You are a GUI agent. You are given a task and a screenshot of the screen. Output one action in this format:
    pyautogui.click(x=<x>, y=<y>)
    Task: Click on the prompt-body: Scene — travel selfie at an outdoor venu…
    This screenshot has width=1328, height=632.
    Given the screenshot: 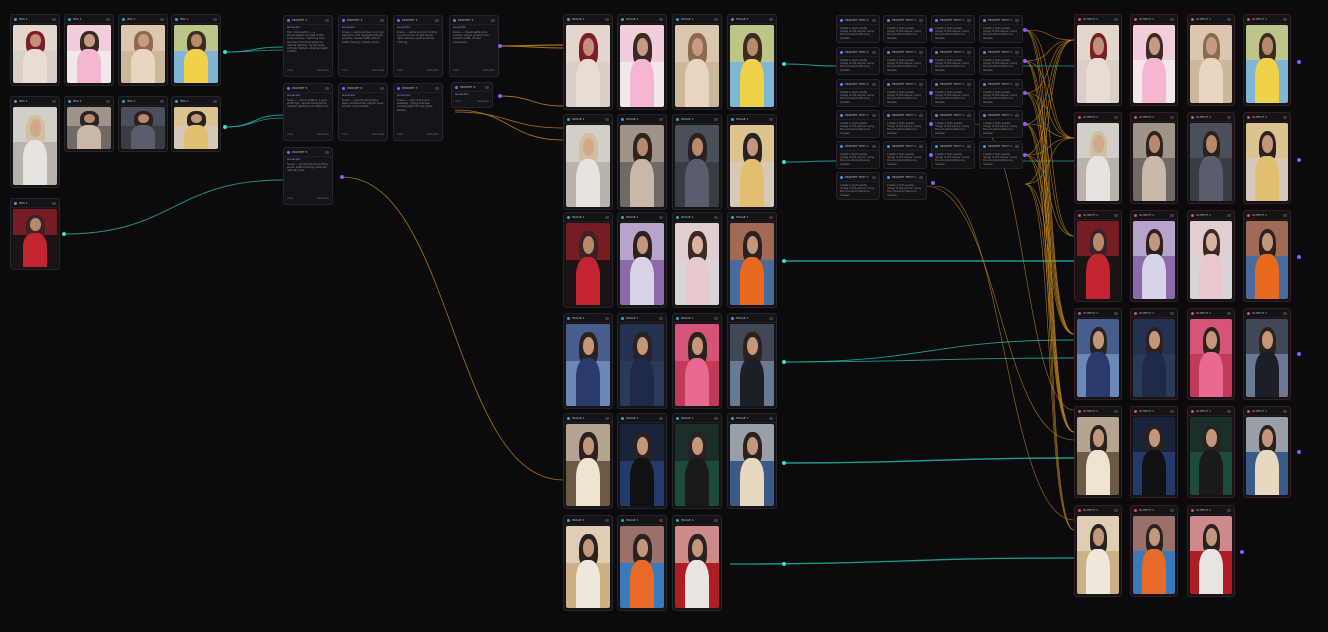 What is the action you would take?
    pyautogui.click(x=474, y=48)
    